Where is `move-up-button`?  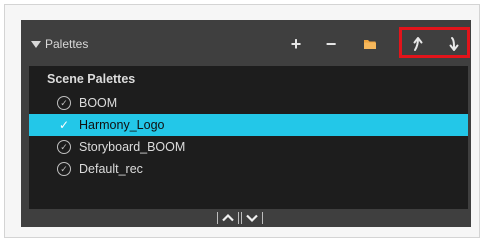 move-up-button is located at coordinates (418, 44).